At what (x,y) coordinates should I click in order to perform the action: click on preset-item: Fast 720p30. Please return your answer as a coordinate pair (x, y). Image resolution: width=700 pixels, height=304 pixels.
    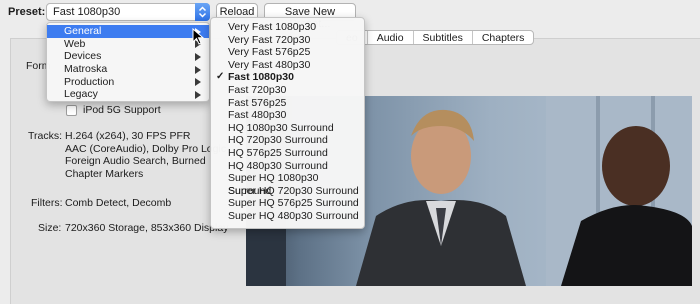
    Looking at the image, I should click on (287, 90).